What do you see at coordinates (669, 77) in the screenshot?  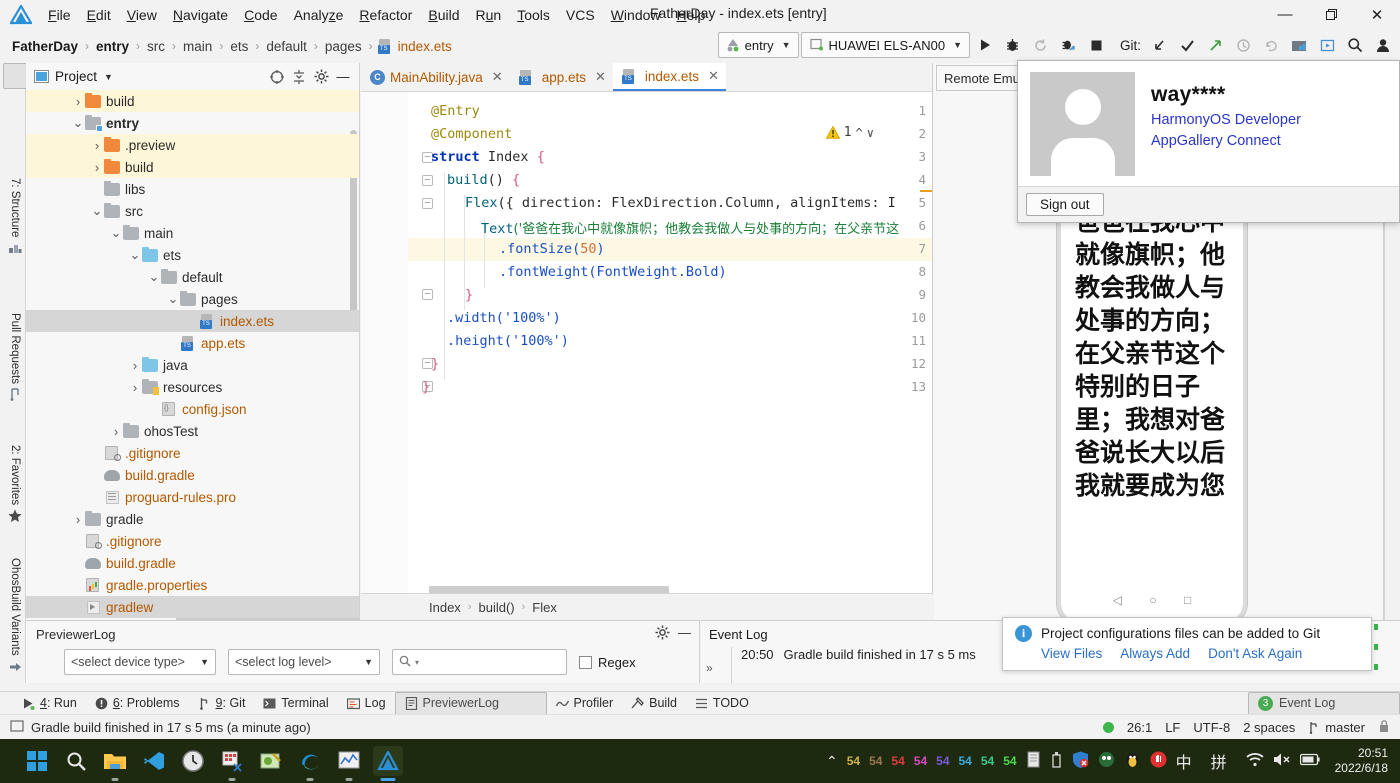 I see `tab-index-ets: index.ets ✕` at bounding box center [669, 77].